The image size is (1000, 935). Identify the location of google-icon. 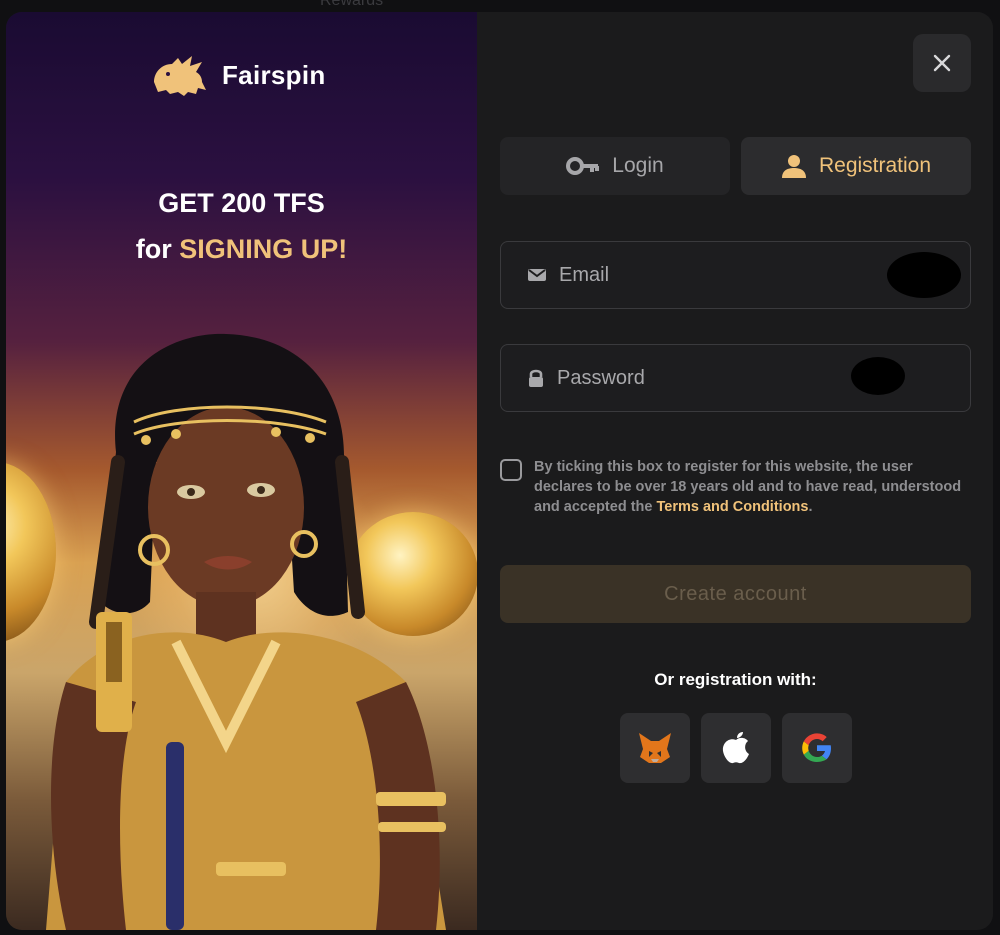
(816, 747).